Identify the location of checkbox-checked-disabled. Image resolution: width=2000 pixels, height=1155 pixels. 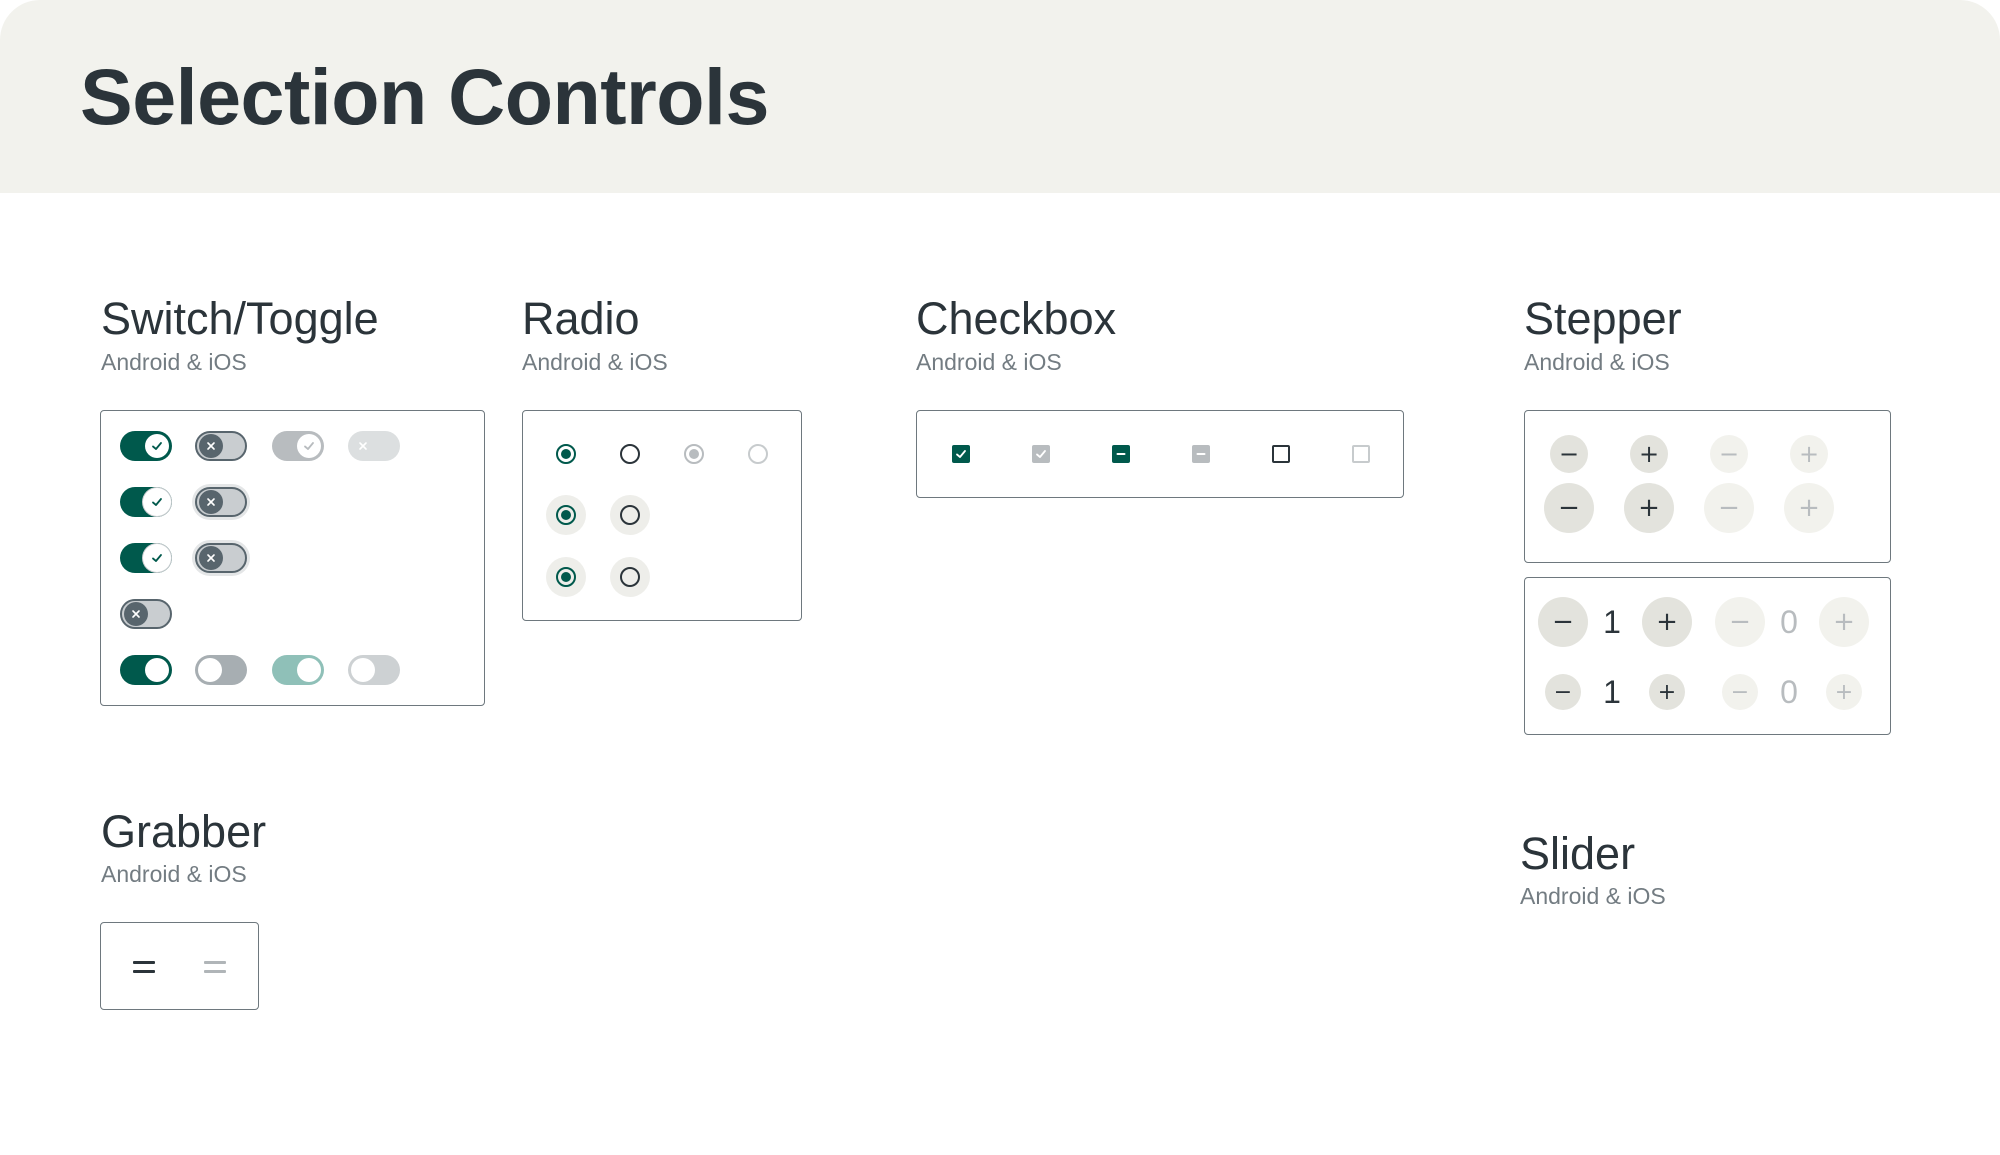
(1041, 454).